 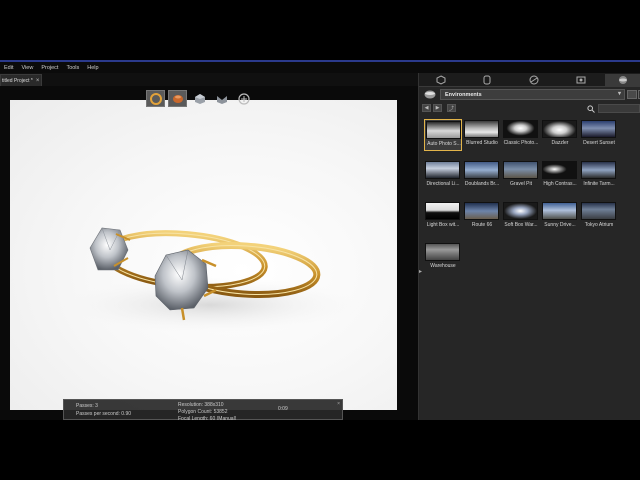 I want to click on top-black-strip, so click(x=320, y=30).